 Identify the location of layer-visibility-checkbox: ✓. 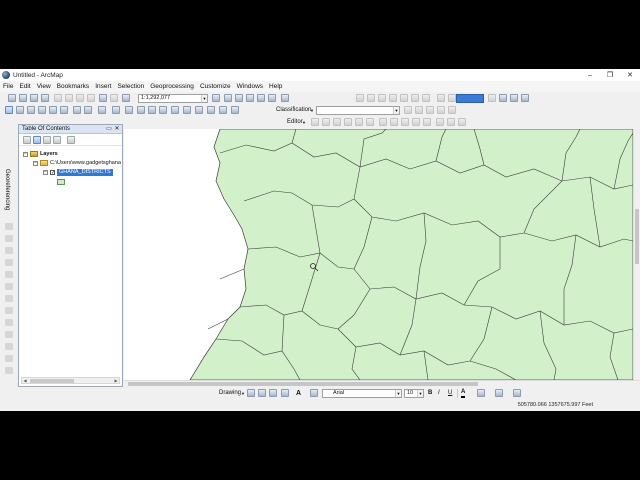
(52, 172).